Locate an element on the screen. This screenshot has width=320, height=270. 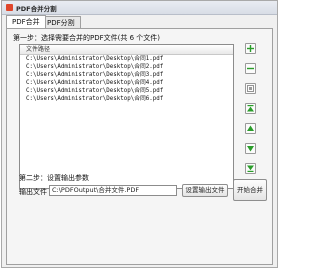
remove-icon is located at coordinates (250, 68).